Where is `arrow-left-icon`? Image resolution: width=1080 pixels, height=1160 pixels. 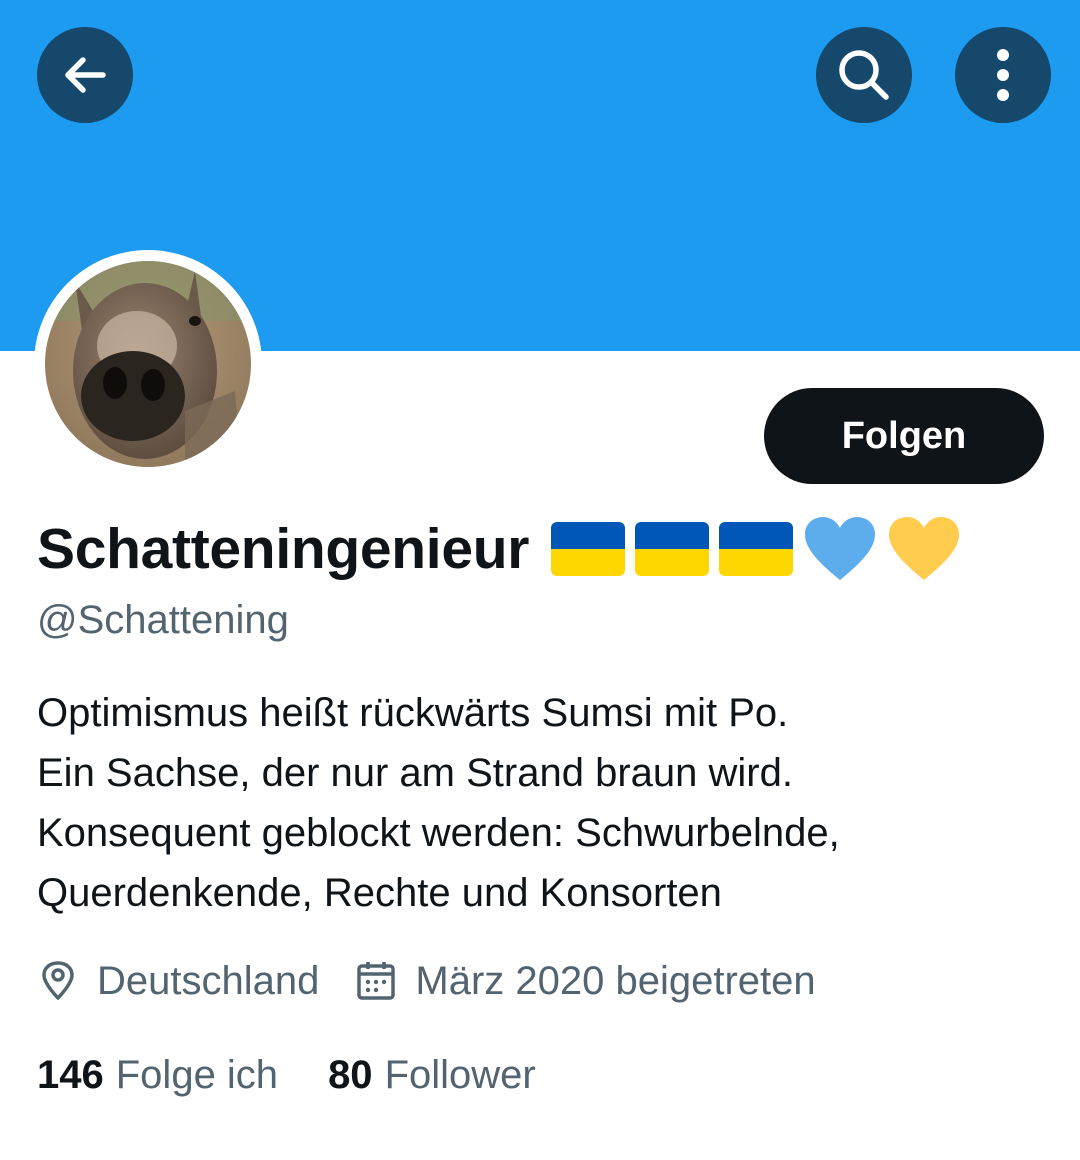
arrow-left-icon is located at coordinates (85, 75).